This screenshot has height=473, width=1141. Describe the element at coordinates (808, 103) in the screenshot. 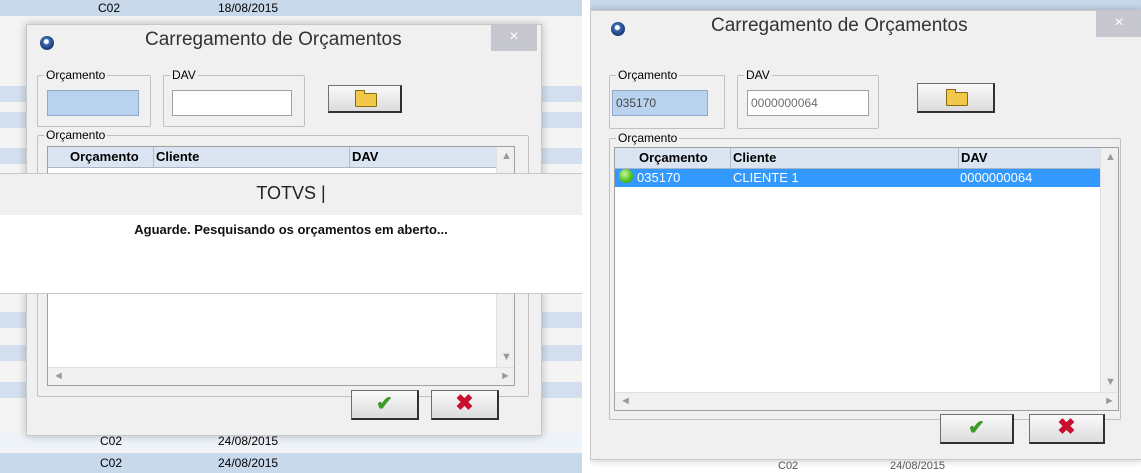

I see `dav-input: 0000000064` at that location.